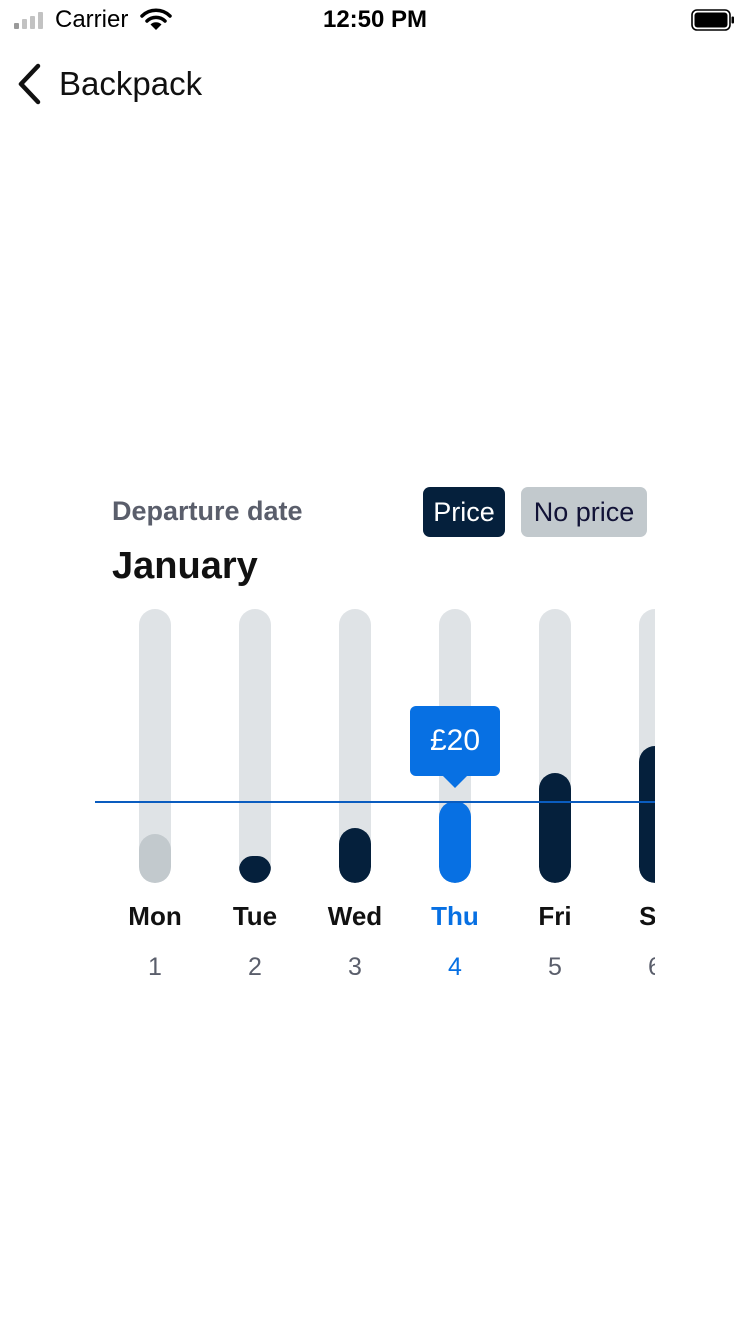 Image resolution: width=750 pixels, height=1334 pixels. What do you see at coordinates (555, 967) in the screenshot?
I see `date-label: 5` at bounding box center [555, 967].